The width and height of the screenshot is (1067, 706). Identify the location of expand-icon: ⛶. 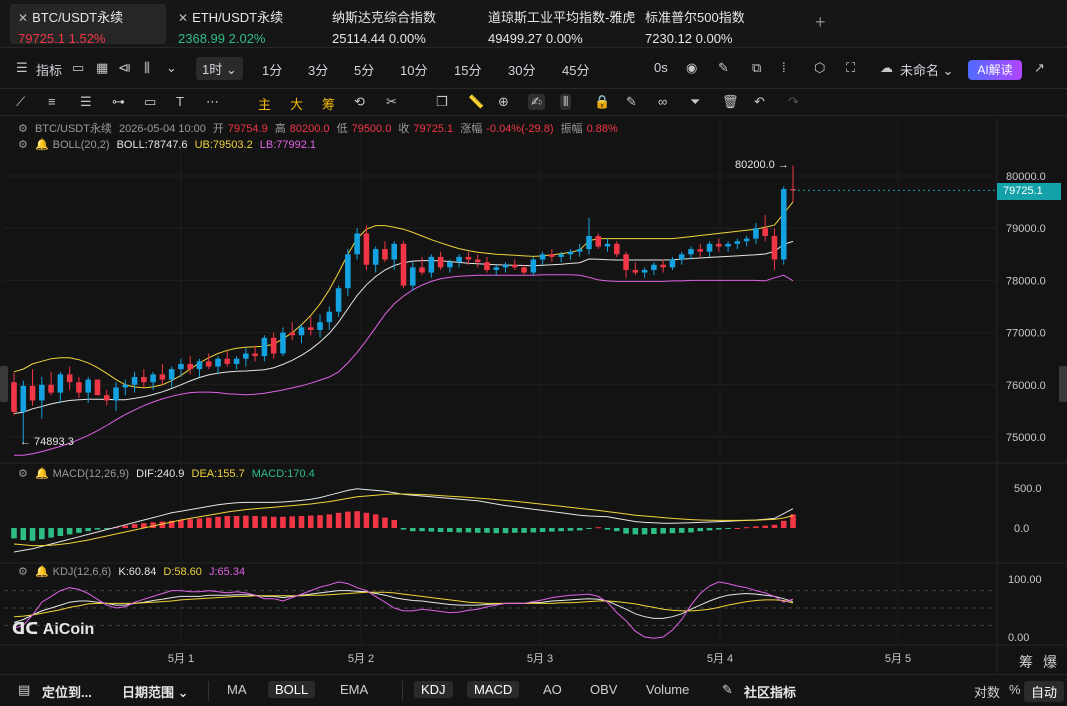
(850, 68).